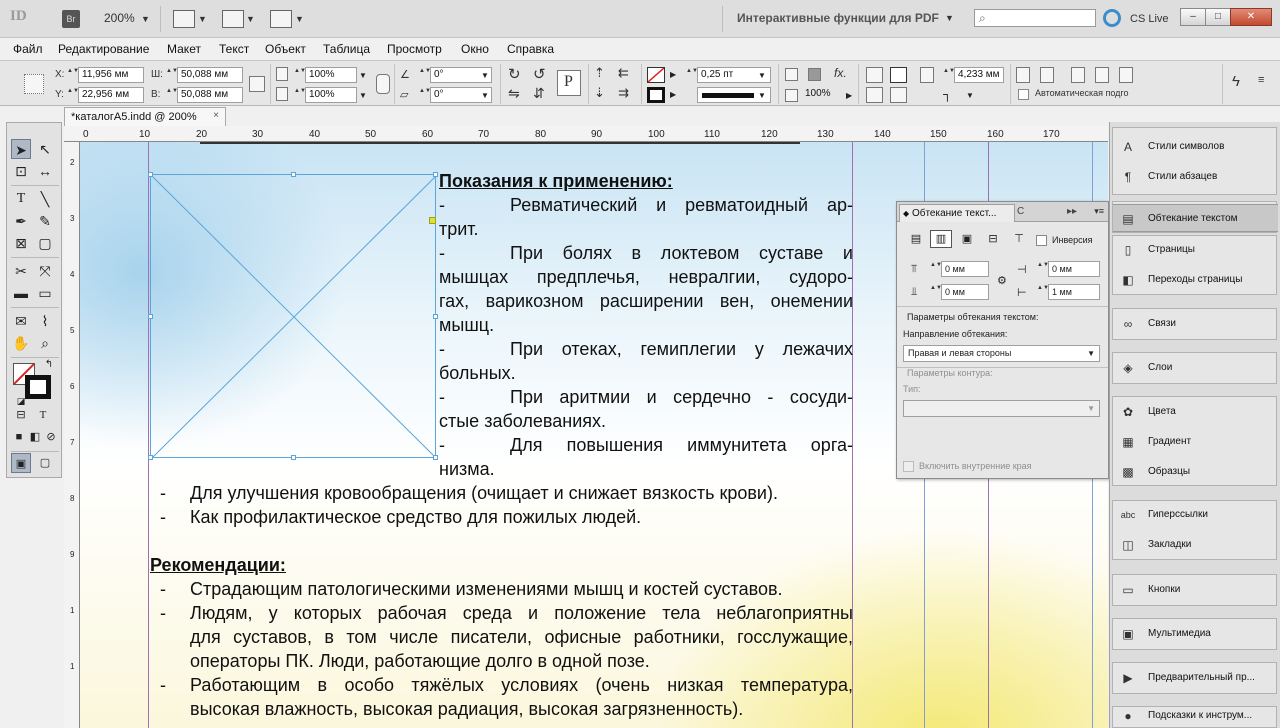 The image size is (1280, 728). Describe the element at coordinates (331, 95) in the screenshot. I see `scale-y-field: 100%` at that location.